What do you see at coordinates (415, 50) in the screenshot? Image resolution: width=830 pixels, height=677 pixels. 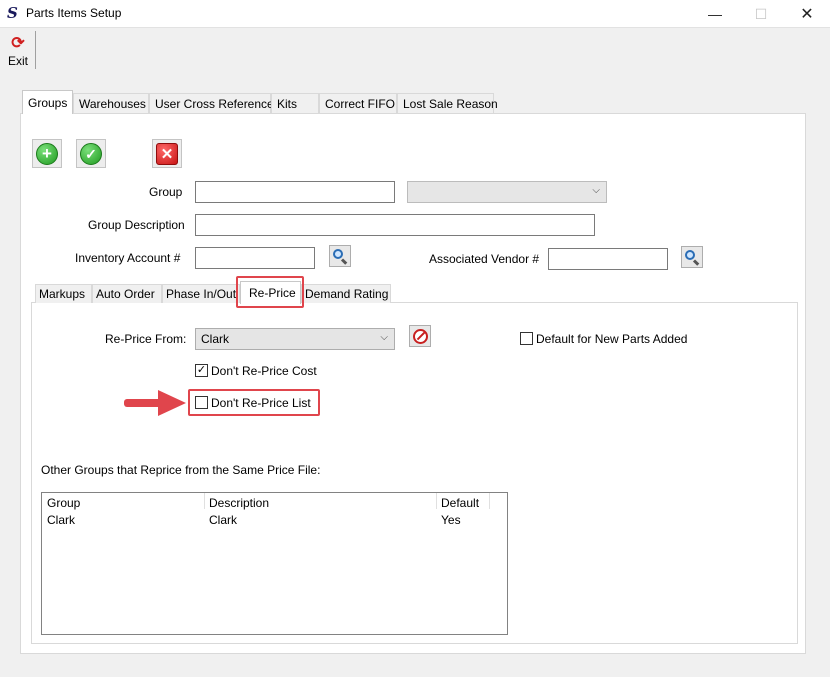 I see `toolbar` at bounding box center [415, 50].